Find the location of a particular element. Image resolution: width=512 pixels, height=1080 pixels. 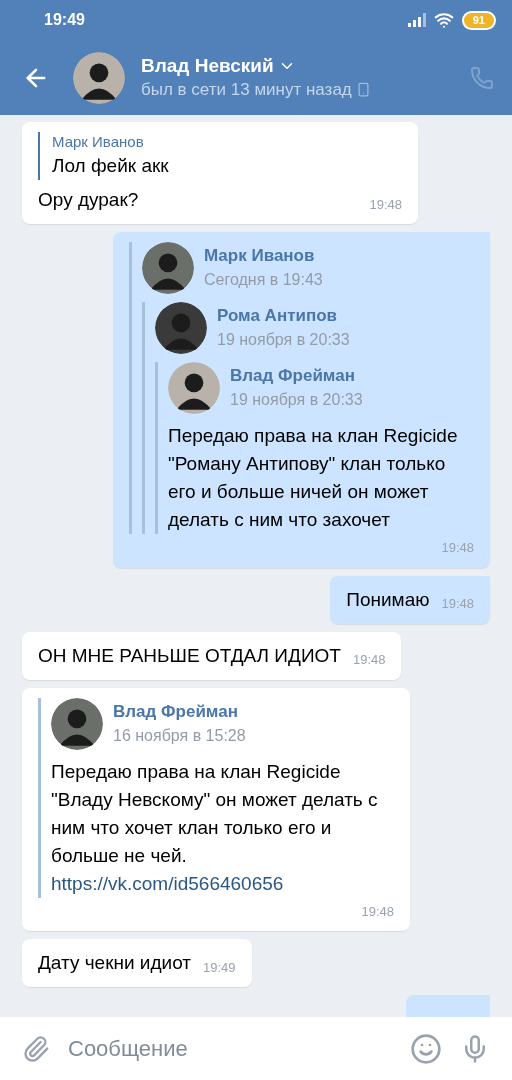

quote-author: Марк Иванов is located at coordinates (98, 142).